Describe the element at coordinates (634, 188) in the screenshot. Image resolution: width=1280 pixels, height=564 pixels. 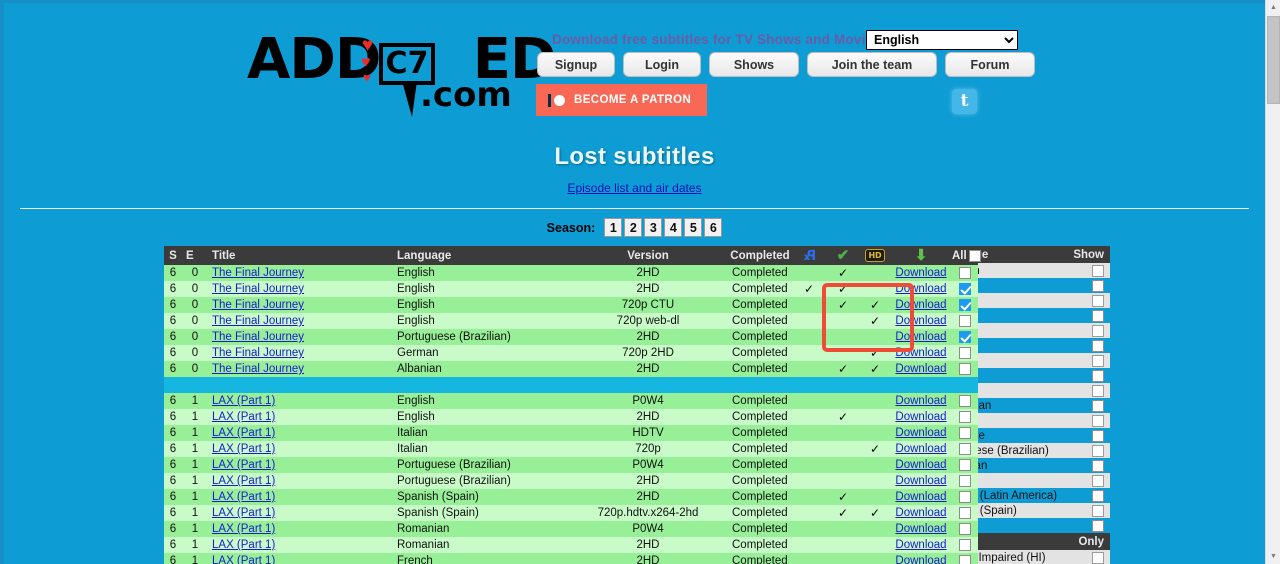
I see `episode-list-link: Episode list and air dates` at that location.